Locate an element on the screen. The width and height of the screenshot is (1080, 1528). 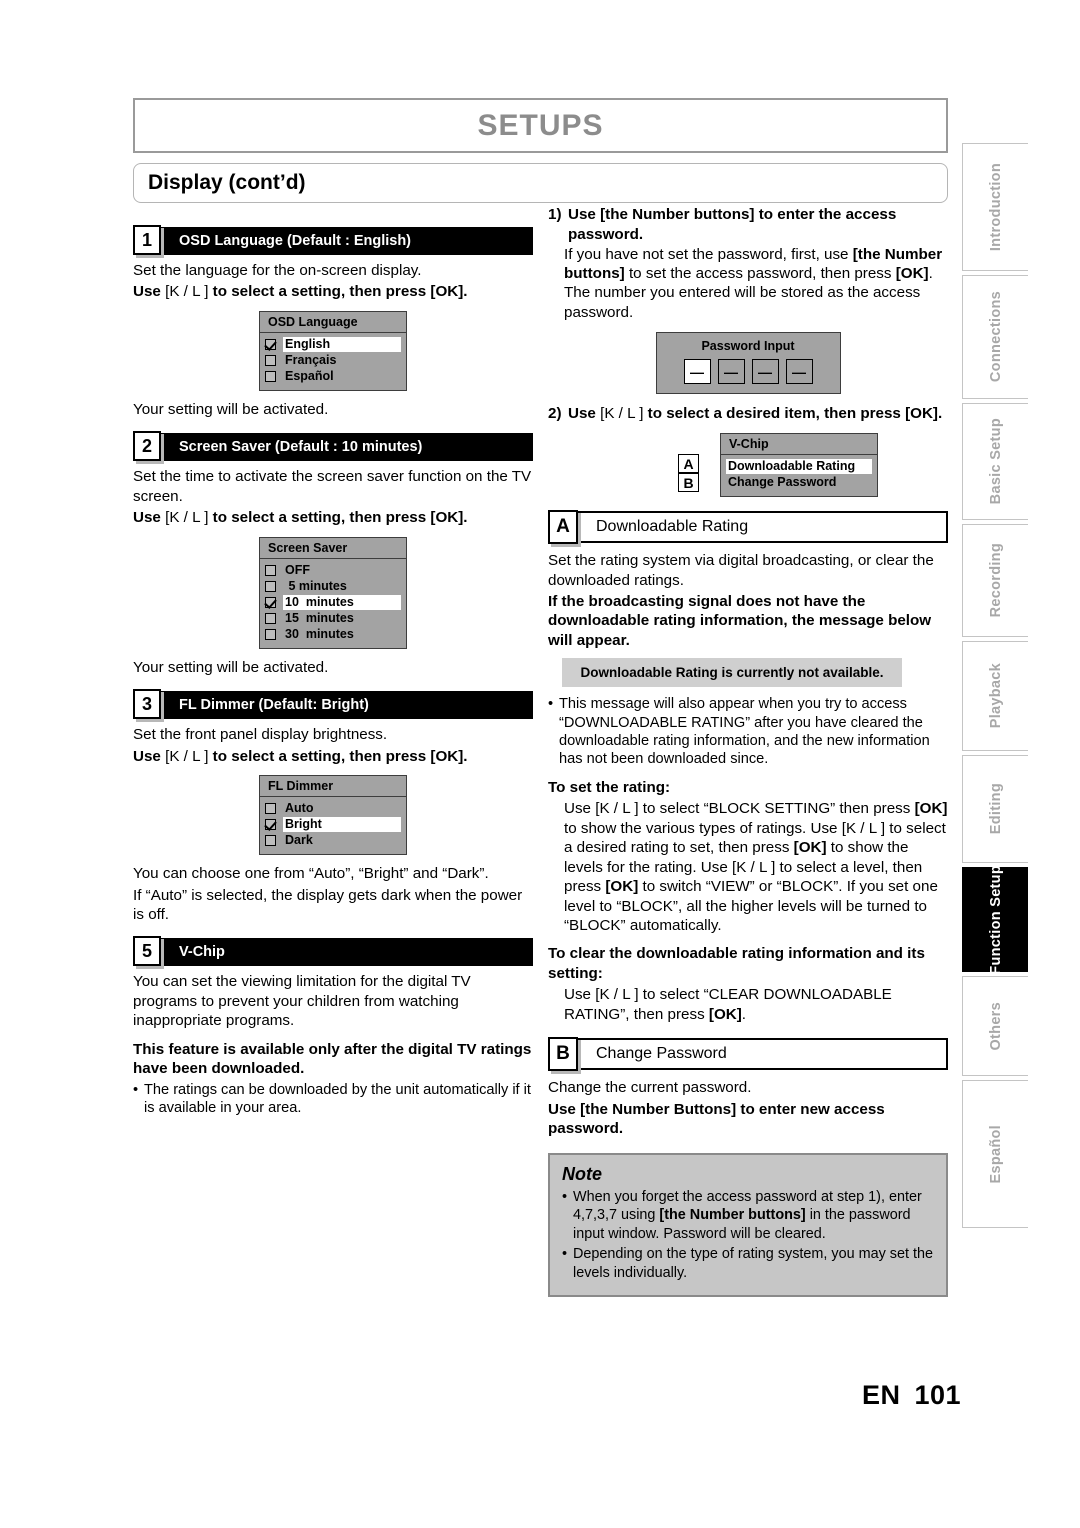
password-digit-1: — is located at coordinates (697, 372).